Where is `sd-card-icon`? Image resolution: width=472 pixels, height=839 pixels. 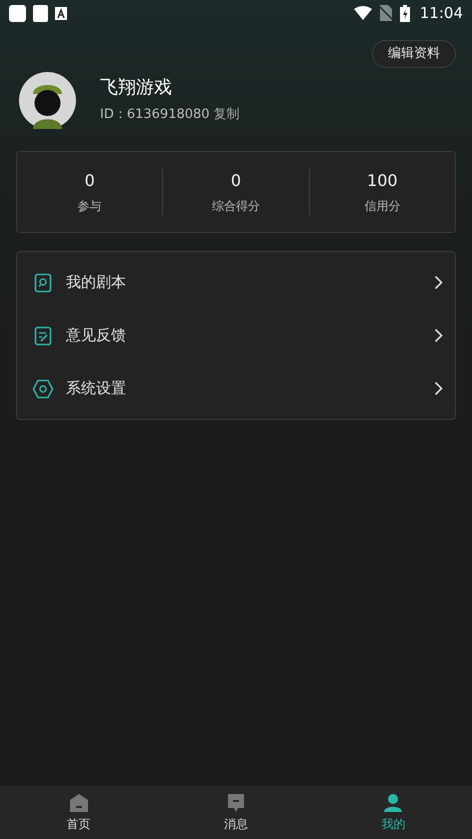
sd-card-icon is located at coordinates (40, 13).